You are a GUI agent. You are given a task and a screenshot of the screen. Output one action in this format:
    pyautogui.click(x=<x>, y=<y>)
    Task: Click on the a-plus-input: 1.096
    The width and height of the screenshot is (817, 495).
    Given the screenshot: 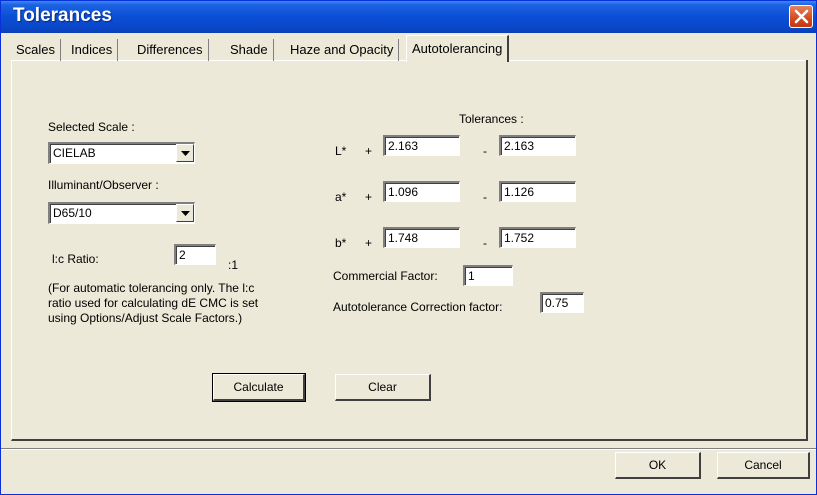 What is the action you would take?
    pyautogui.click(x=421, y=191)
    